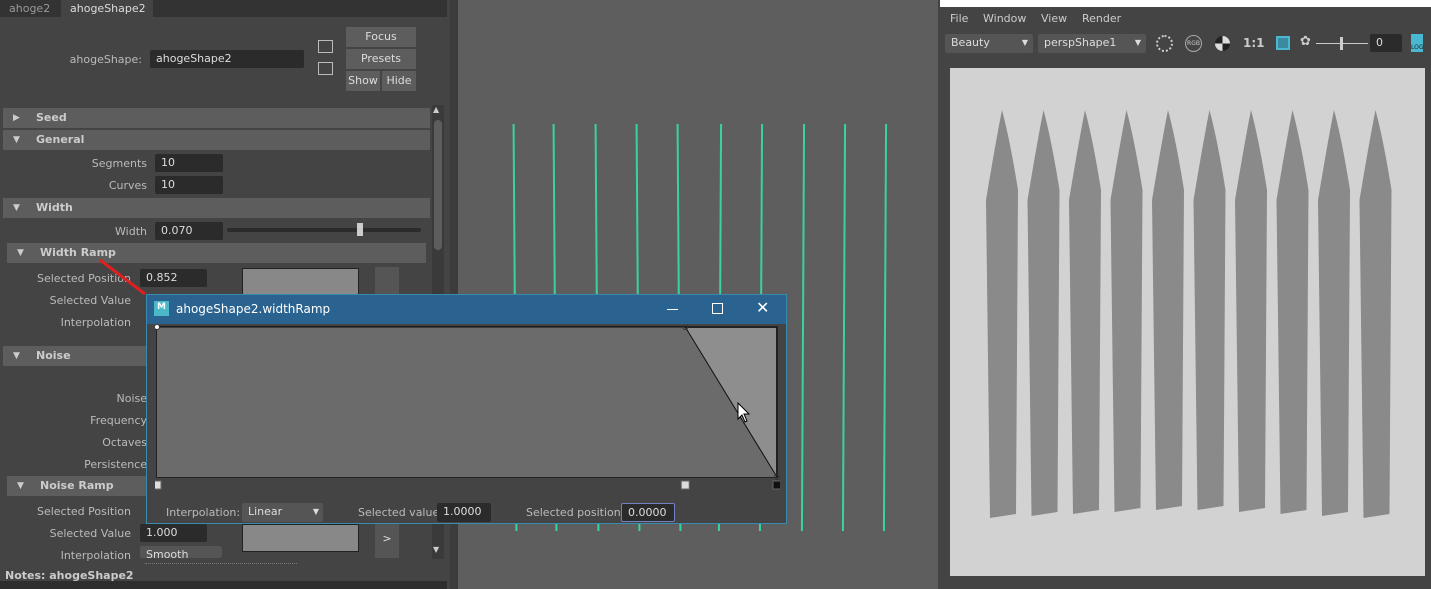 This screenshot has height=589, width=1431. Describe the element at coordinates (105, 59) in the screenshot. I see `node-label: ahogeShape:` at that location.